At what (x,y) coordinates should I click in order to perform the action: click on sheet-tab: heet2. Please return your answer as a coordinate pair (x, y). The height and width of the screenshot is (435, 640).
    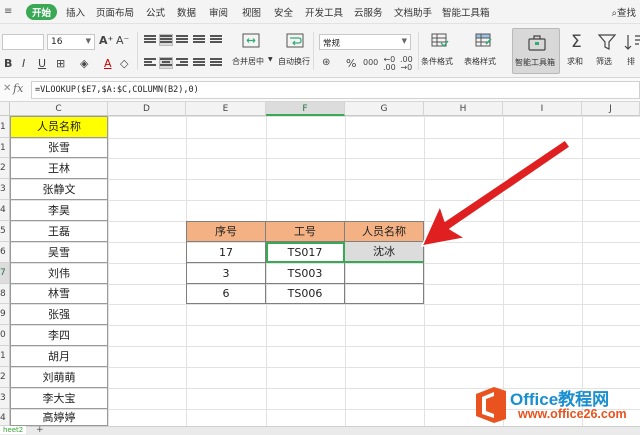
    Looking at the image, I should click on (13, 430).